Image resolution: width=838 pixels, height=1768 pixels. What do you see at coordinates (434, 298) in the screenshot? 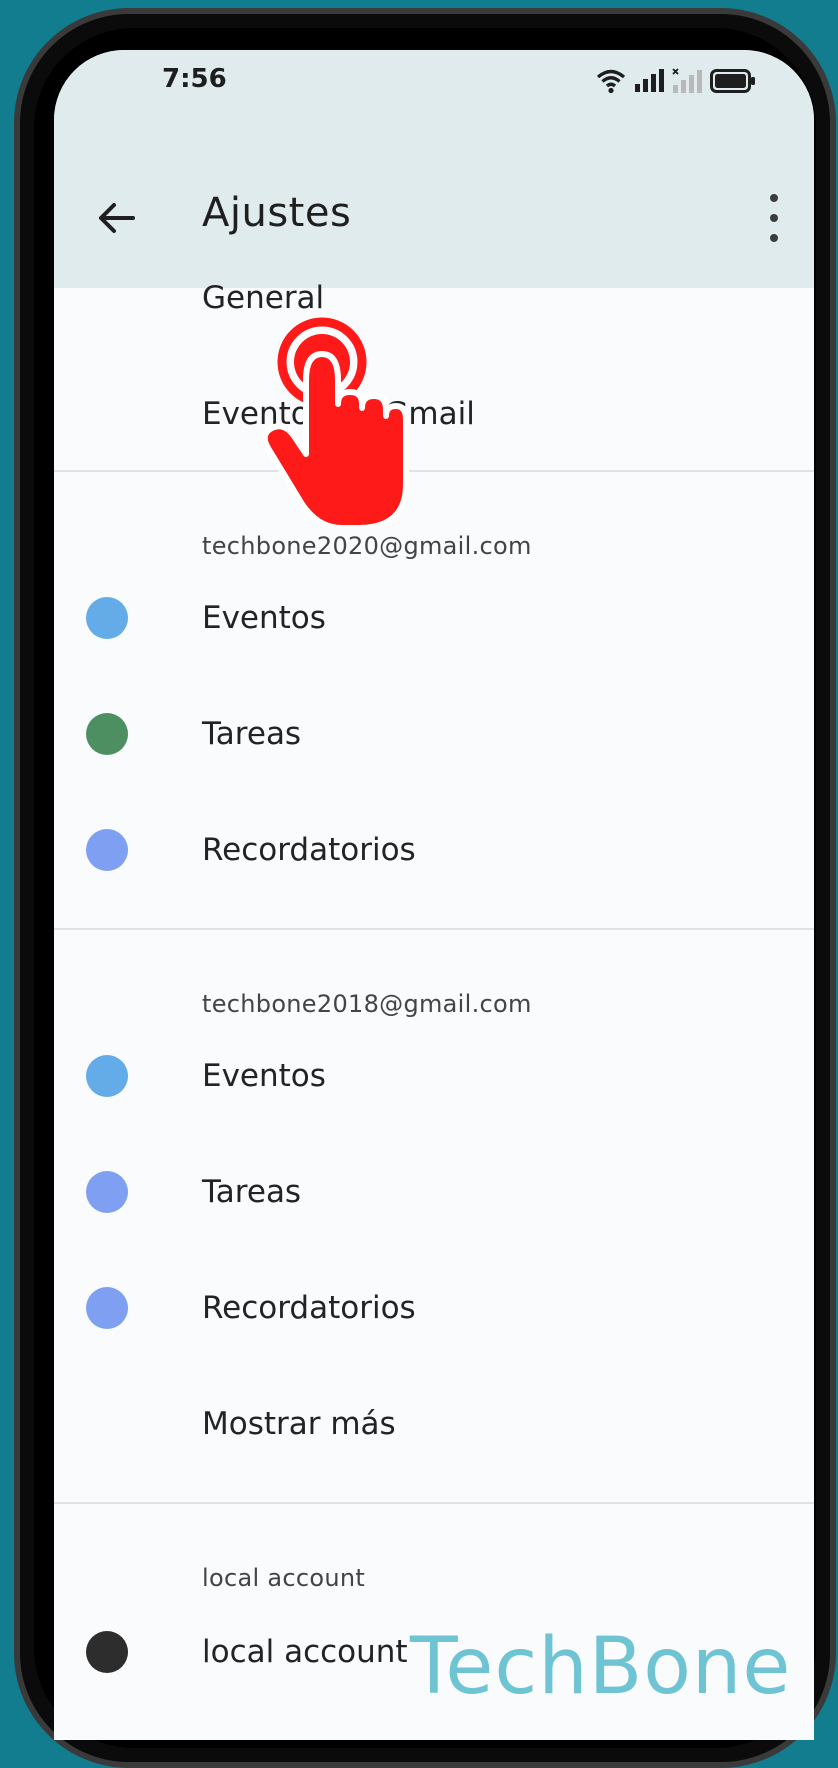
I see `settings-item-general: General` at bounding box center [434, 298].